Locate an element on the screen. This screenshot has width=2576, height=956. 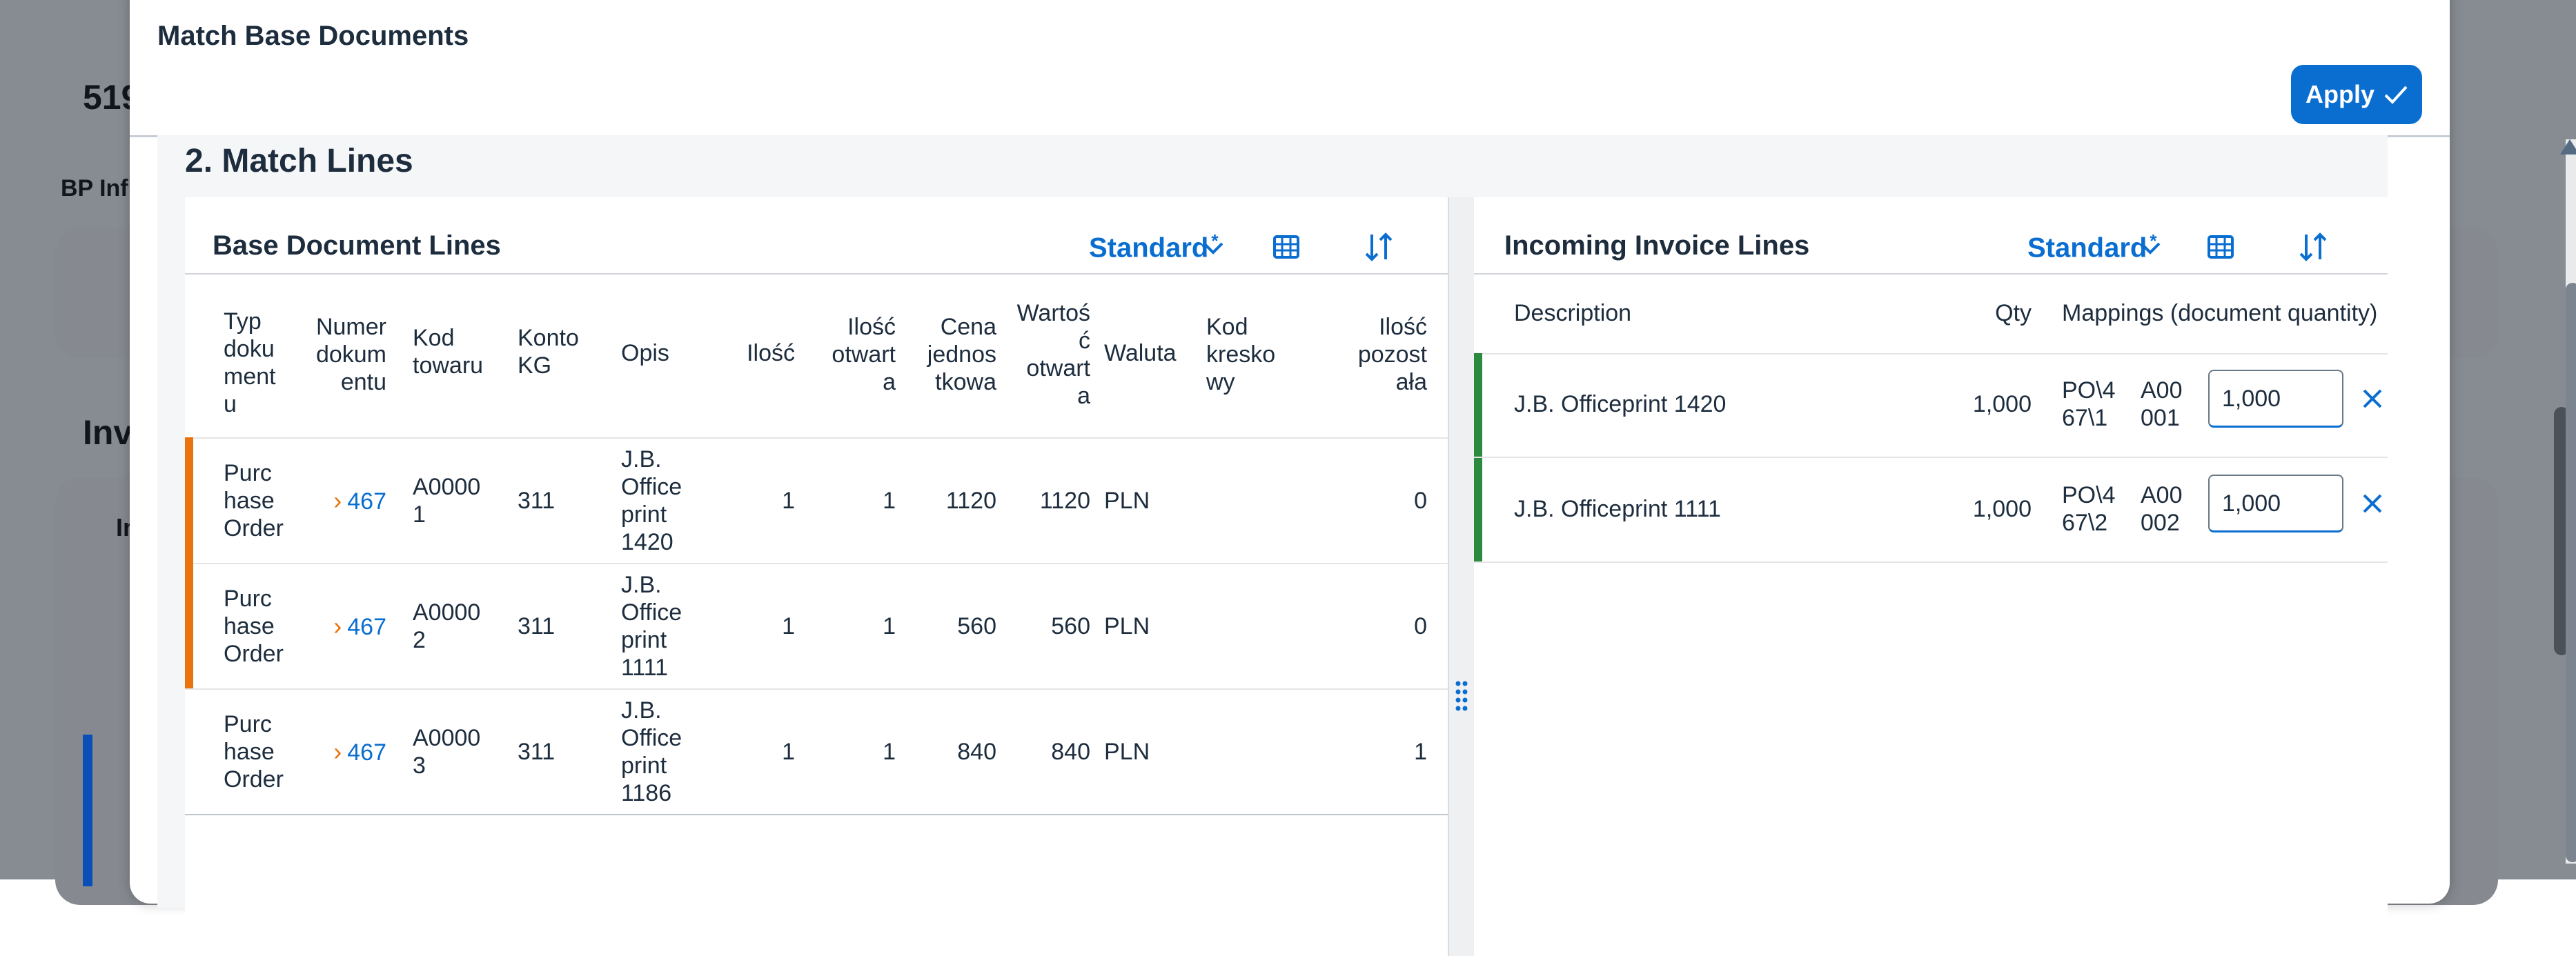
cell-map-item: A00 001 is located at coordinates (2162, 404).